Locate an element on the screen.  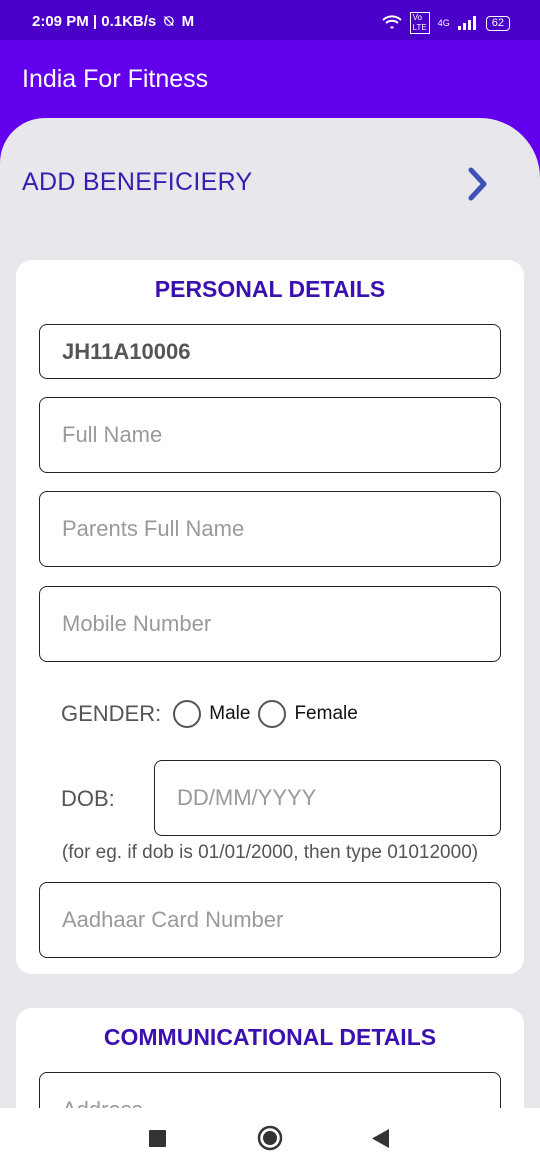
app-bar: India For Fitness is located at coordinates (270, 80).